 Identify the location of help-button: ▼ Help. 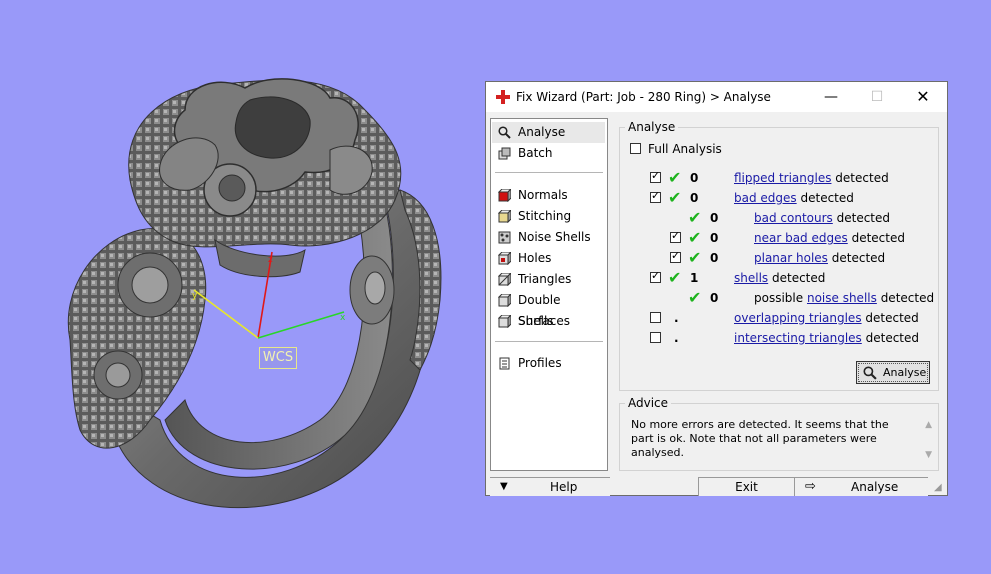
(550, 486).